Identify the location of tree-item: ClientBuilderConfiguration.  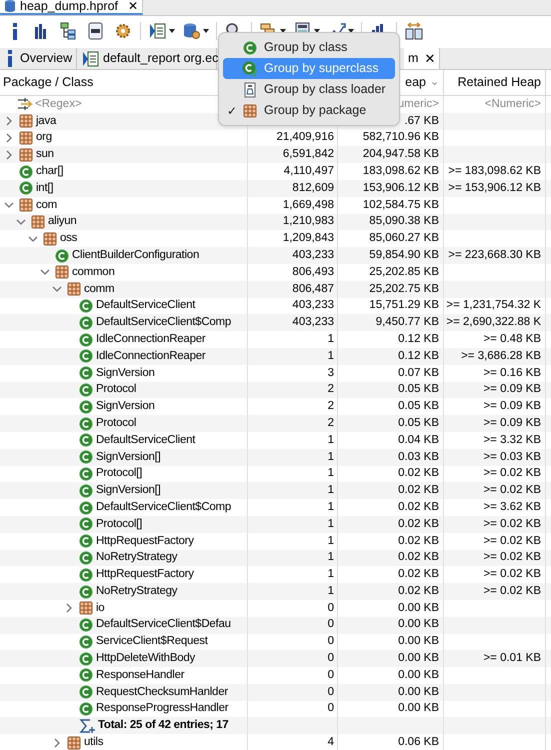
(136, 255).